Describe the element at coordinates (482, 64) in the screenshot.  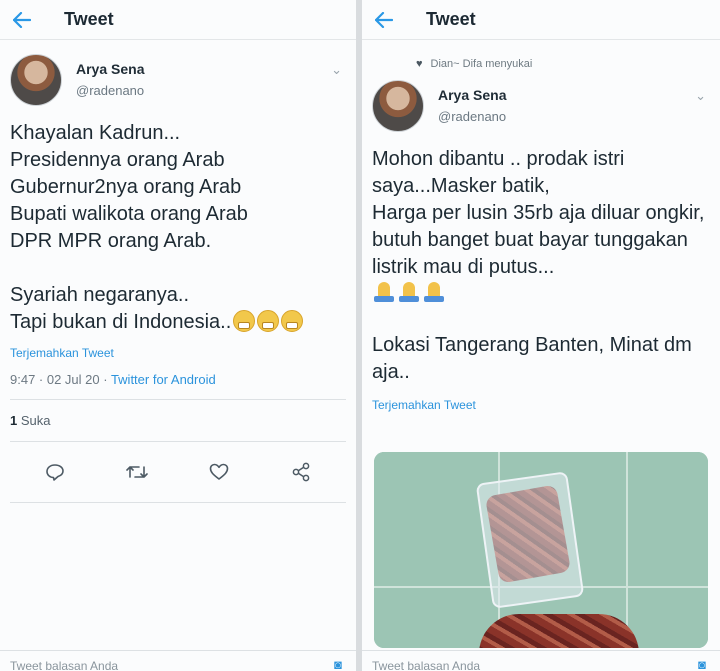
I see `social-context-text: Dian~ Difa menyukai` at that location.